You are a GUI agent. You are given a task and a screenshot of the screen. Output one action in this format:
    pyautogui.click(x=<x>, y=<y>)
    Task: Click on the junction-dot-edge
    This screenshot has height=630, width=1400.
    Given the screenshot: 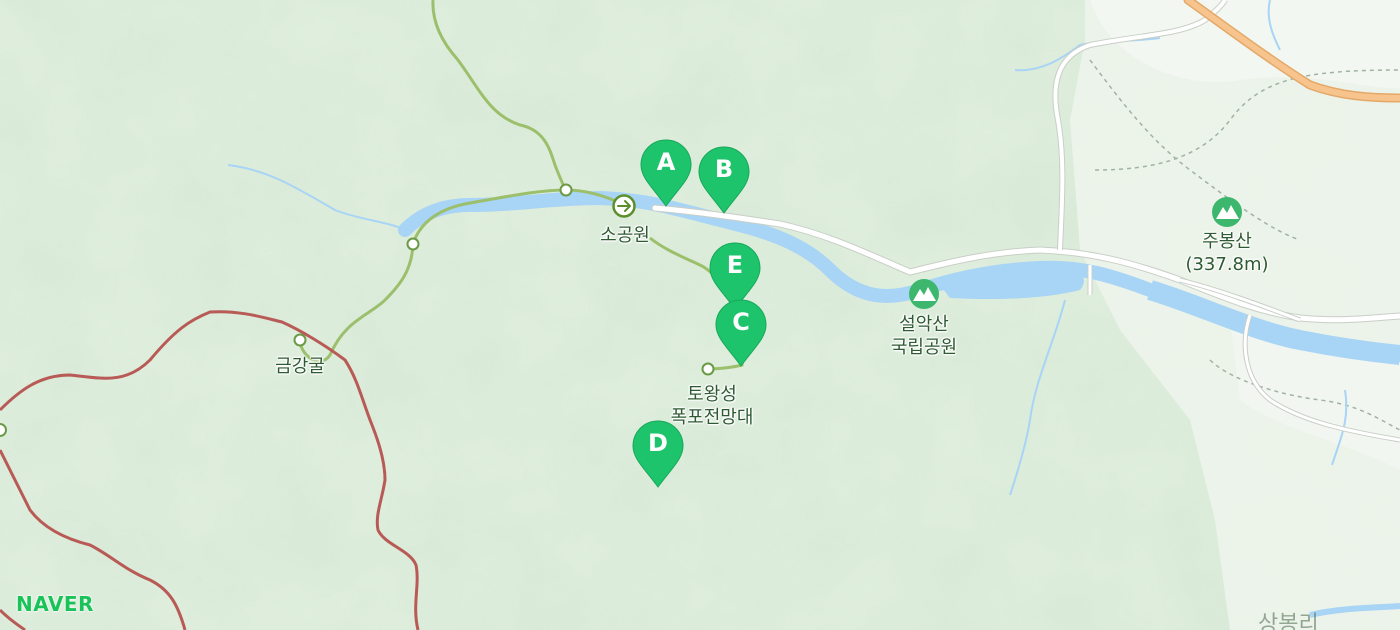 What is the action you would take?
    pyautogui.click(x=3, y=430)
    